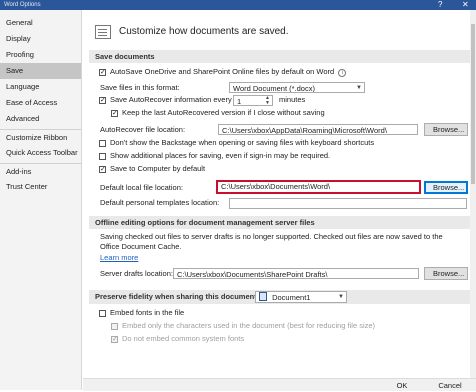 This screenshot has height=392, width=476. I want to click on sidebar-item-save: Save, so click(40, 71).